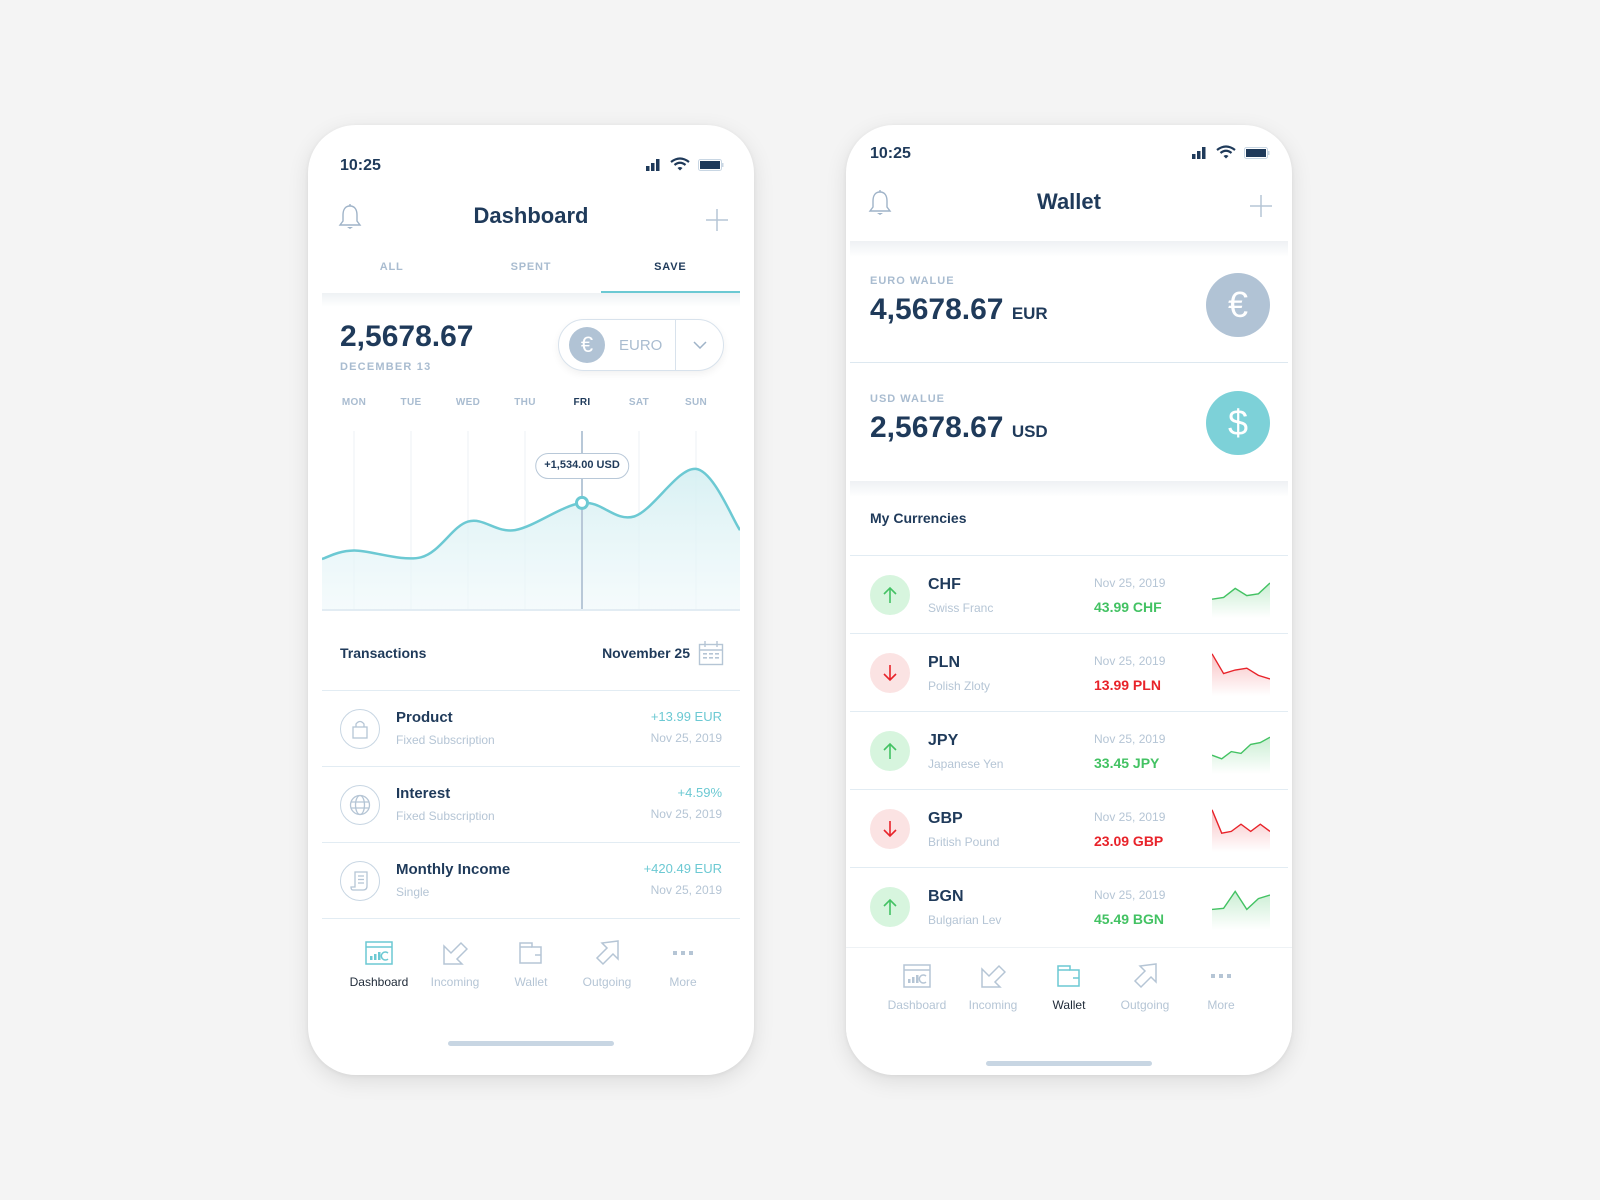 Image resolution: width=1600 pixels, height=1200 pixels. I want to click on tabs-divider, so click(531, 300).